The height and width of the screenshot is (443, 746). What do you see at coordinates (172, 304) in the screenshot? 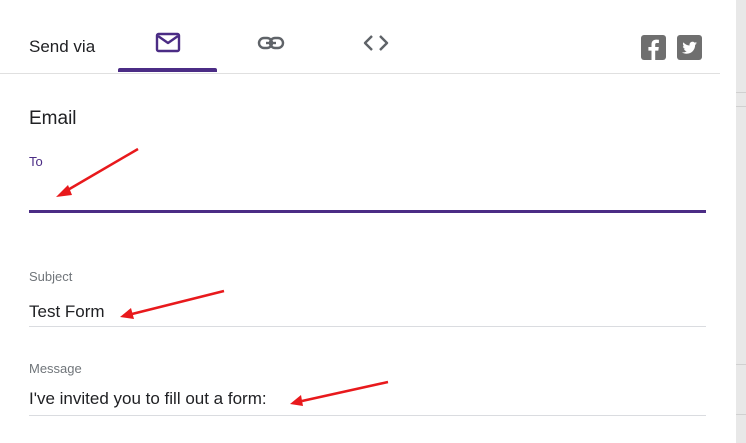
I see `annotation-arrow-subject` at bounding box center [172, 304].